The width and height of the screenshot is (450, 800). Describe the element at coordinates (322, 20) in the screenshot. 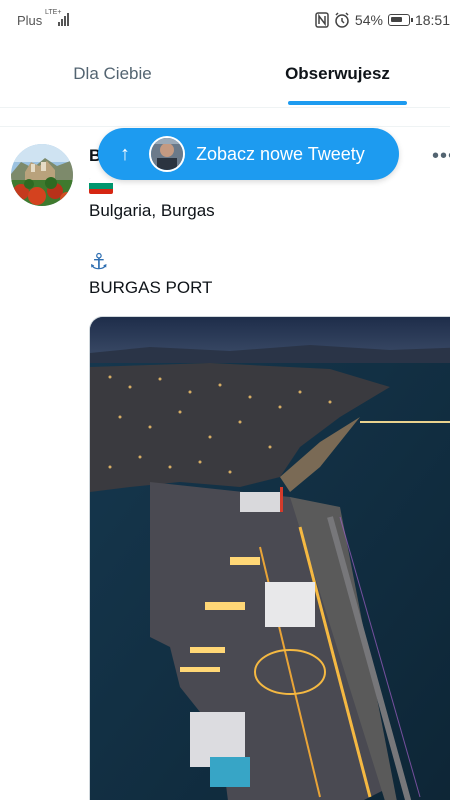

I see `nfc-icon` at that location.